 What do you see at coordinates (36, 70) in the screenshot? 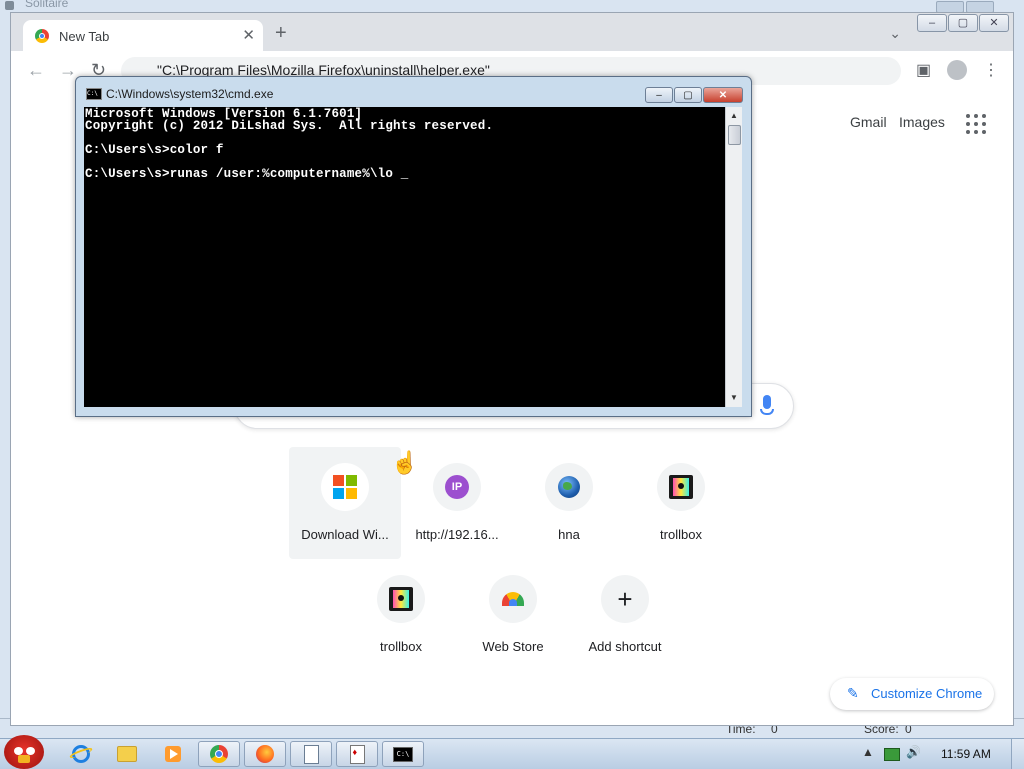
I see `back-arrow-icon: ←` at bounding box center [36, 70].